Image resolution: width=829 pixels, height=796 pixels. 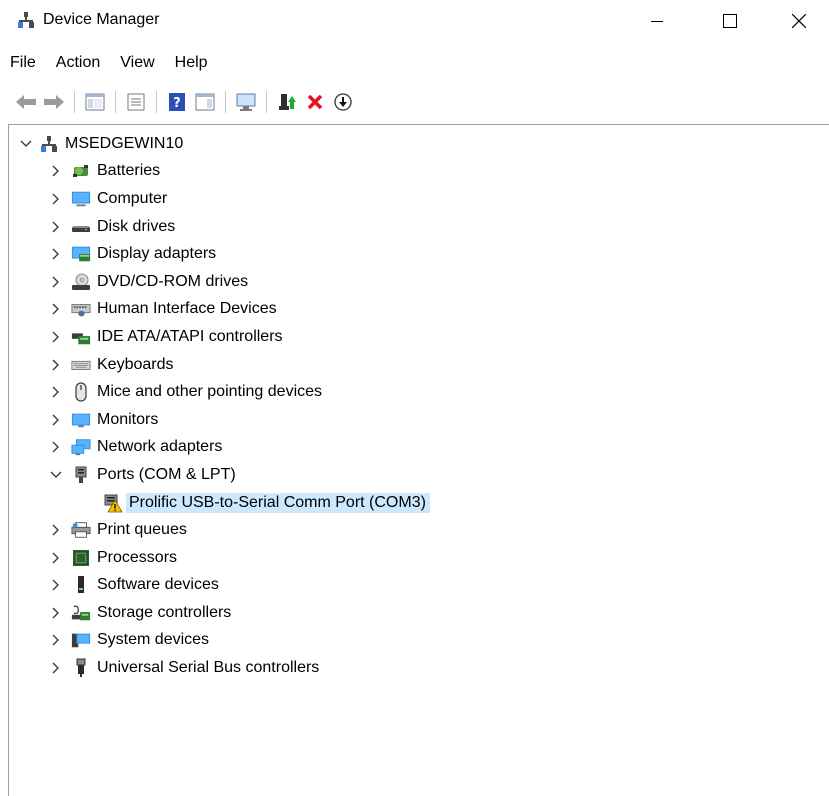 What do you see at coordinates (81, 282) in the screenshot?
I see `dvd-drive-icon` at bounding box center [81, 282].